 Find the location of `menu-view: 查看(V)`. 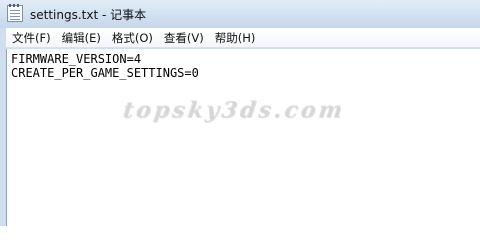

menu-view: 查看(V) is located at coordinates (183, 38).